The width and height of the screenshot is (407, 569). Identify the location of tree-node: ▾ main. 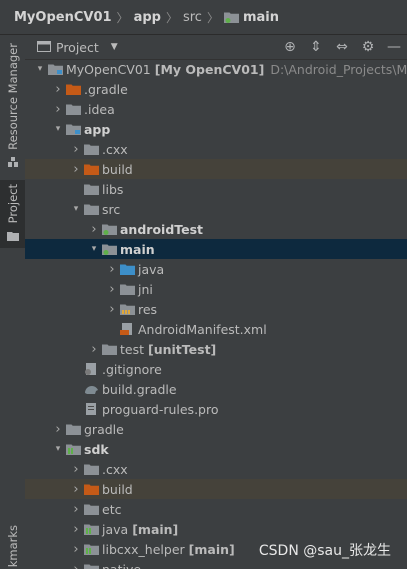
(216, 249).